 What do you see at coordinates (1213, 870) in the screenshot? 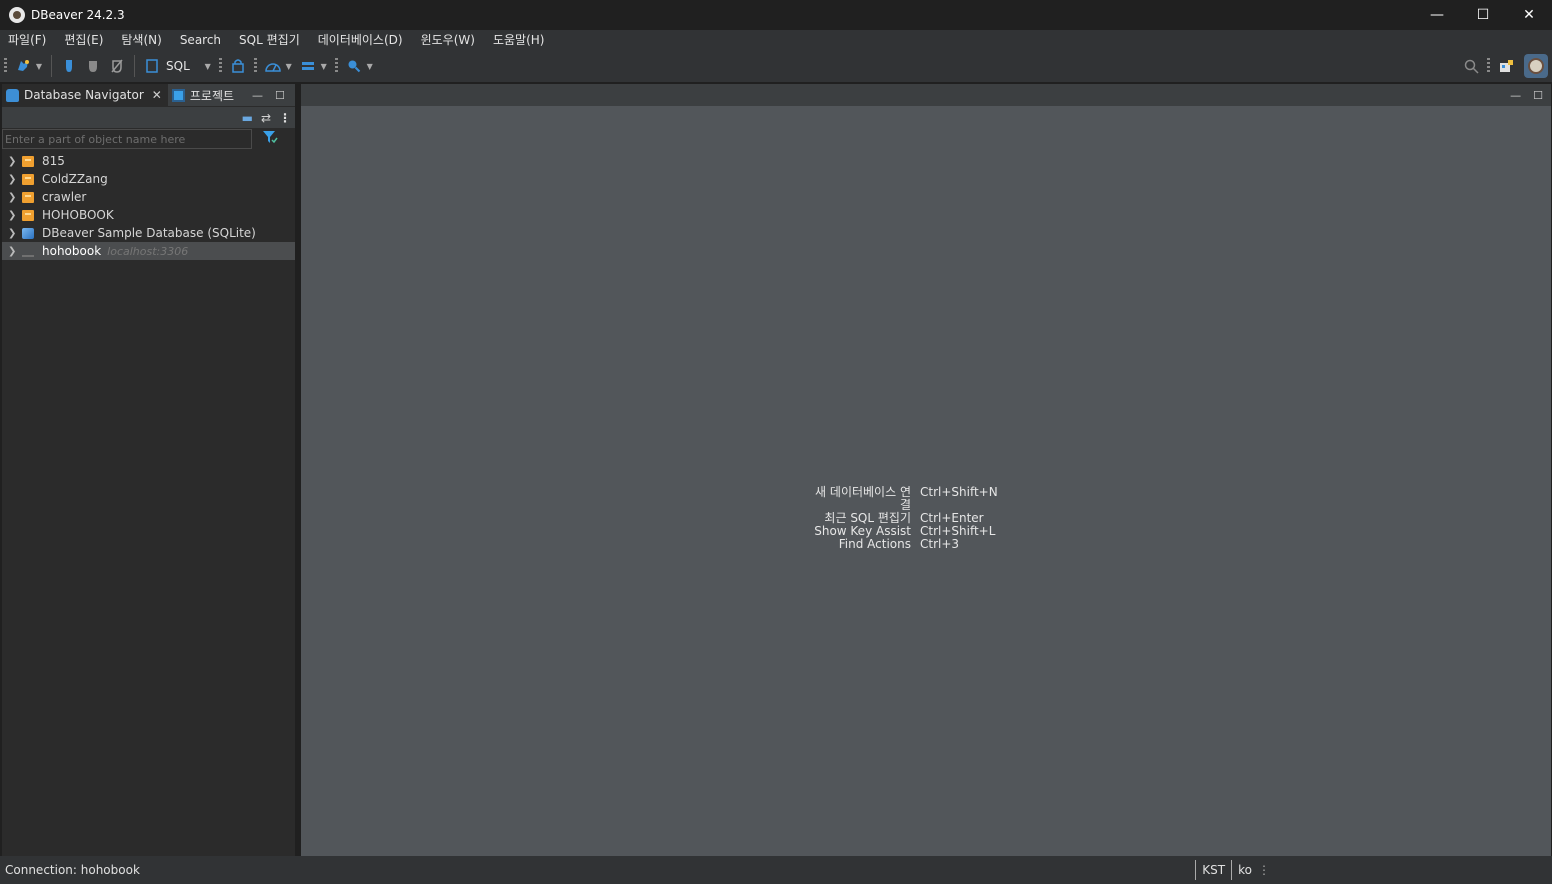
I see `timezone-indicator: KST` at bounding box center [1213, 870].